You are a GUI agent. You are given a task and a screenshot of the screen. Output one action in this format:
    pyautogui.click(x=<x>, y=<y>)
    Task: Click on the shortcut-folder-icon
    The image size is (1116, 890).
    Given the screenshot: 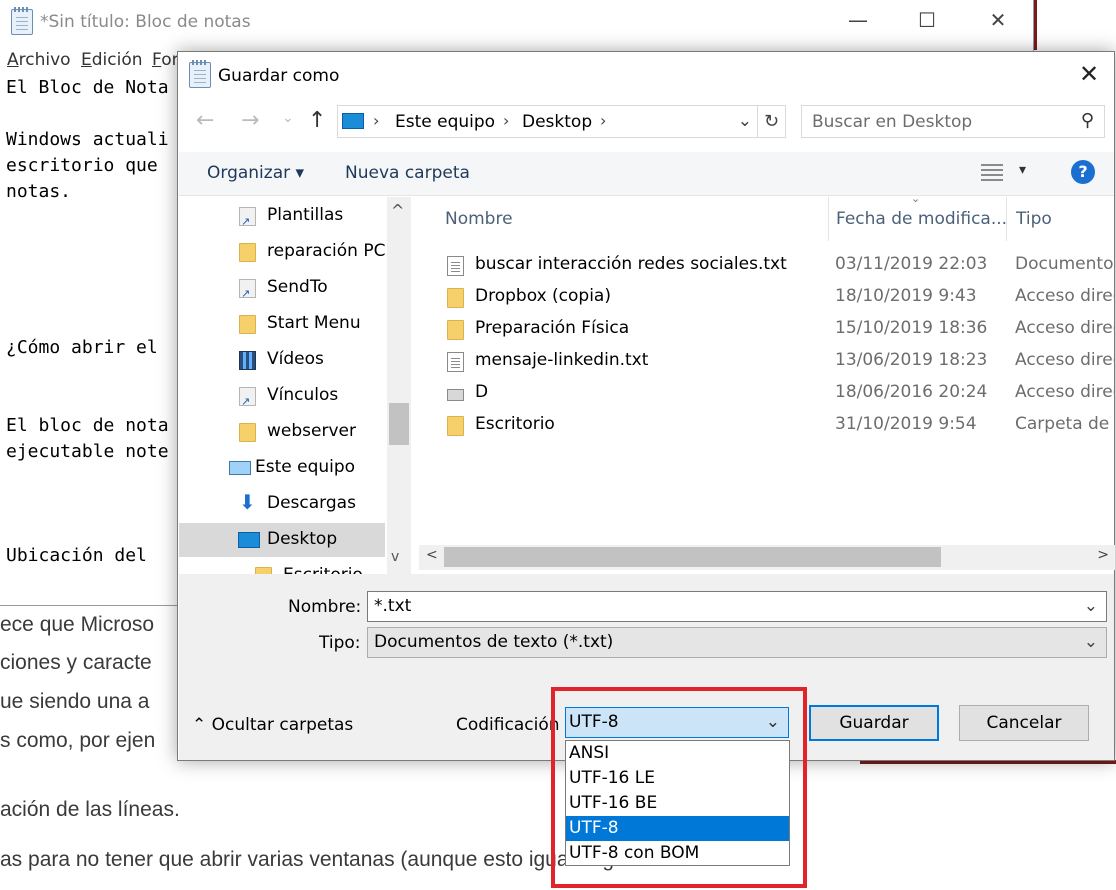 What is the action you would take?
    pyautogui.click(x=455, y=330)
    